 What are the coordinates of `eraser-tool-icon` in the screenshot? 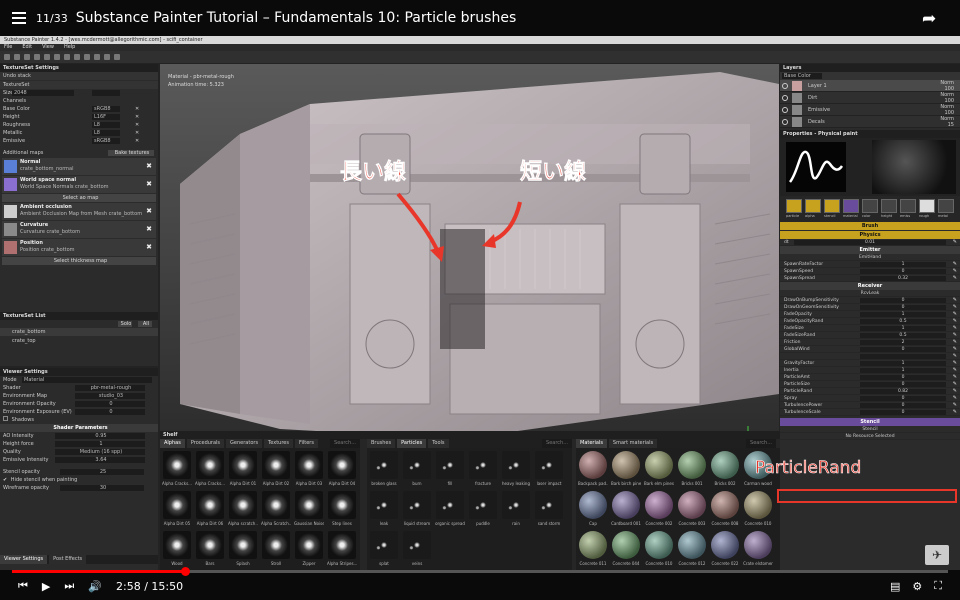 It's located at (17, 57).